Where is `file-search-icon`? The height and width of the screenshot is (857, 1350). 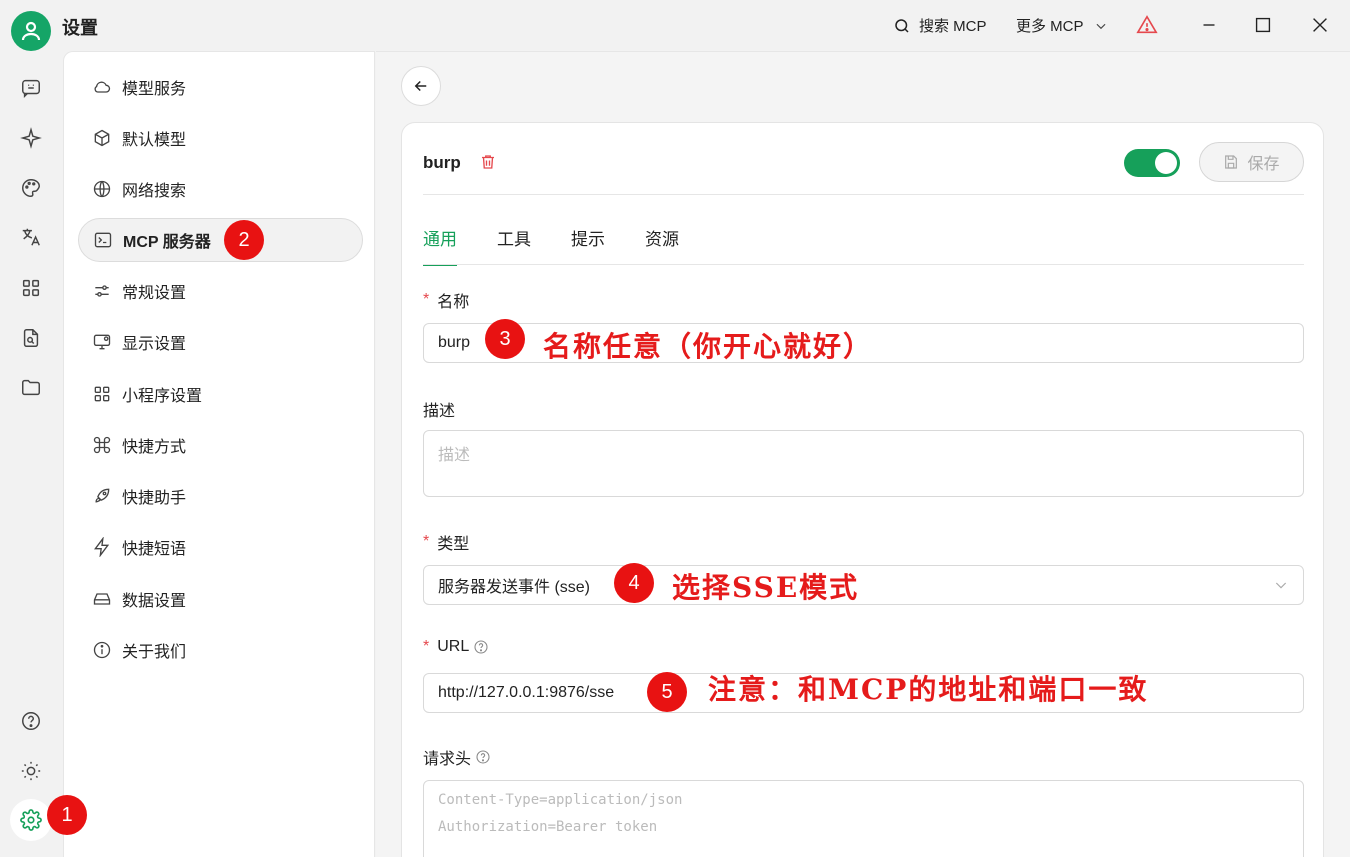
file-search-icon is located at coordinates (31, 338).